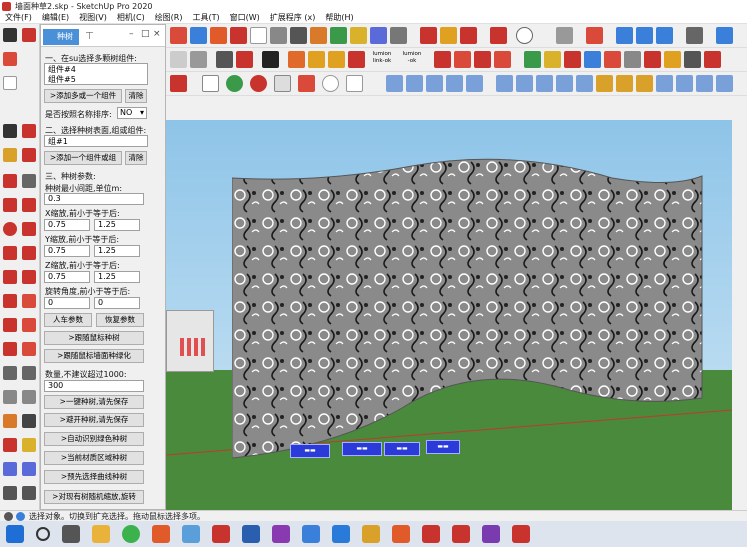  Describe the element at coordinates (67, 225) in the screenshot. I see `x-scale-min-input: 0.75` at that location.